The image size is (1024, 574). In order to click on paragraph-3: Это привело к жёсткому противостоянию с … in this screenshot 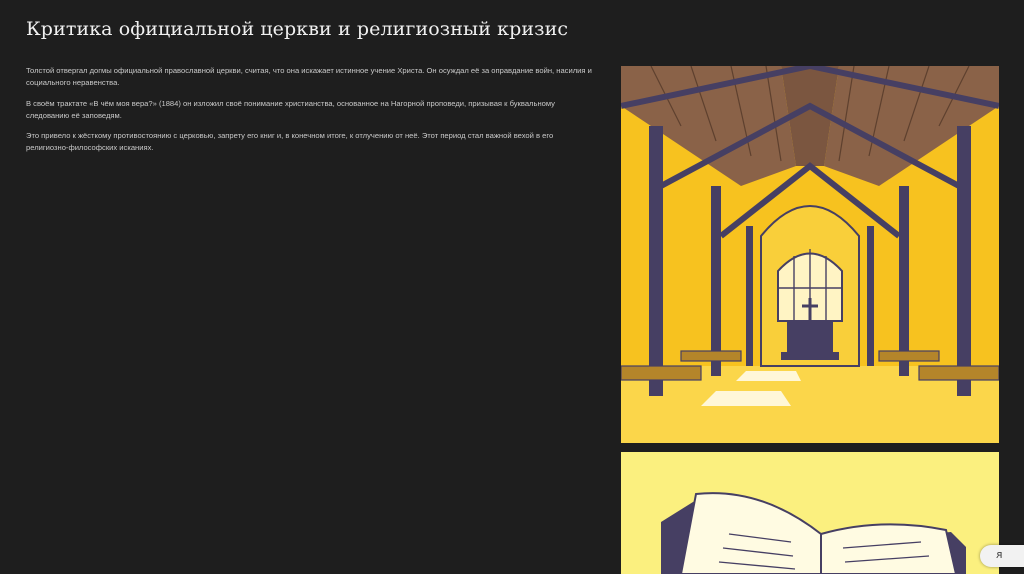, I will do `click(290, 142)`.